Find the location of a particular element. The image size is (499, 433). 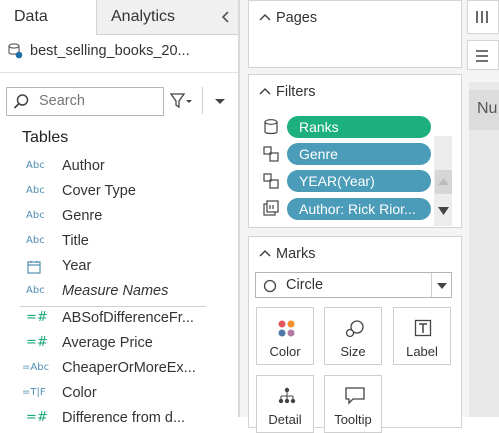

datasource-icon is located at coordinates (15, 51).